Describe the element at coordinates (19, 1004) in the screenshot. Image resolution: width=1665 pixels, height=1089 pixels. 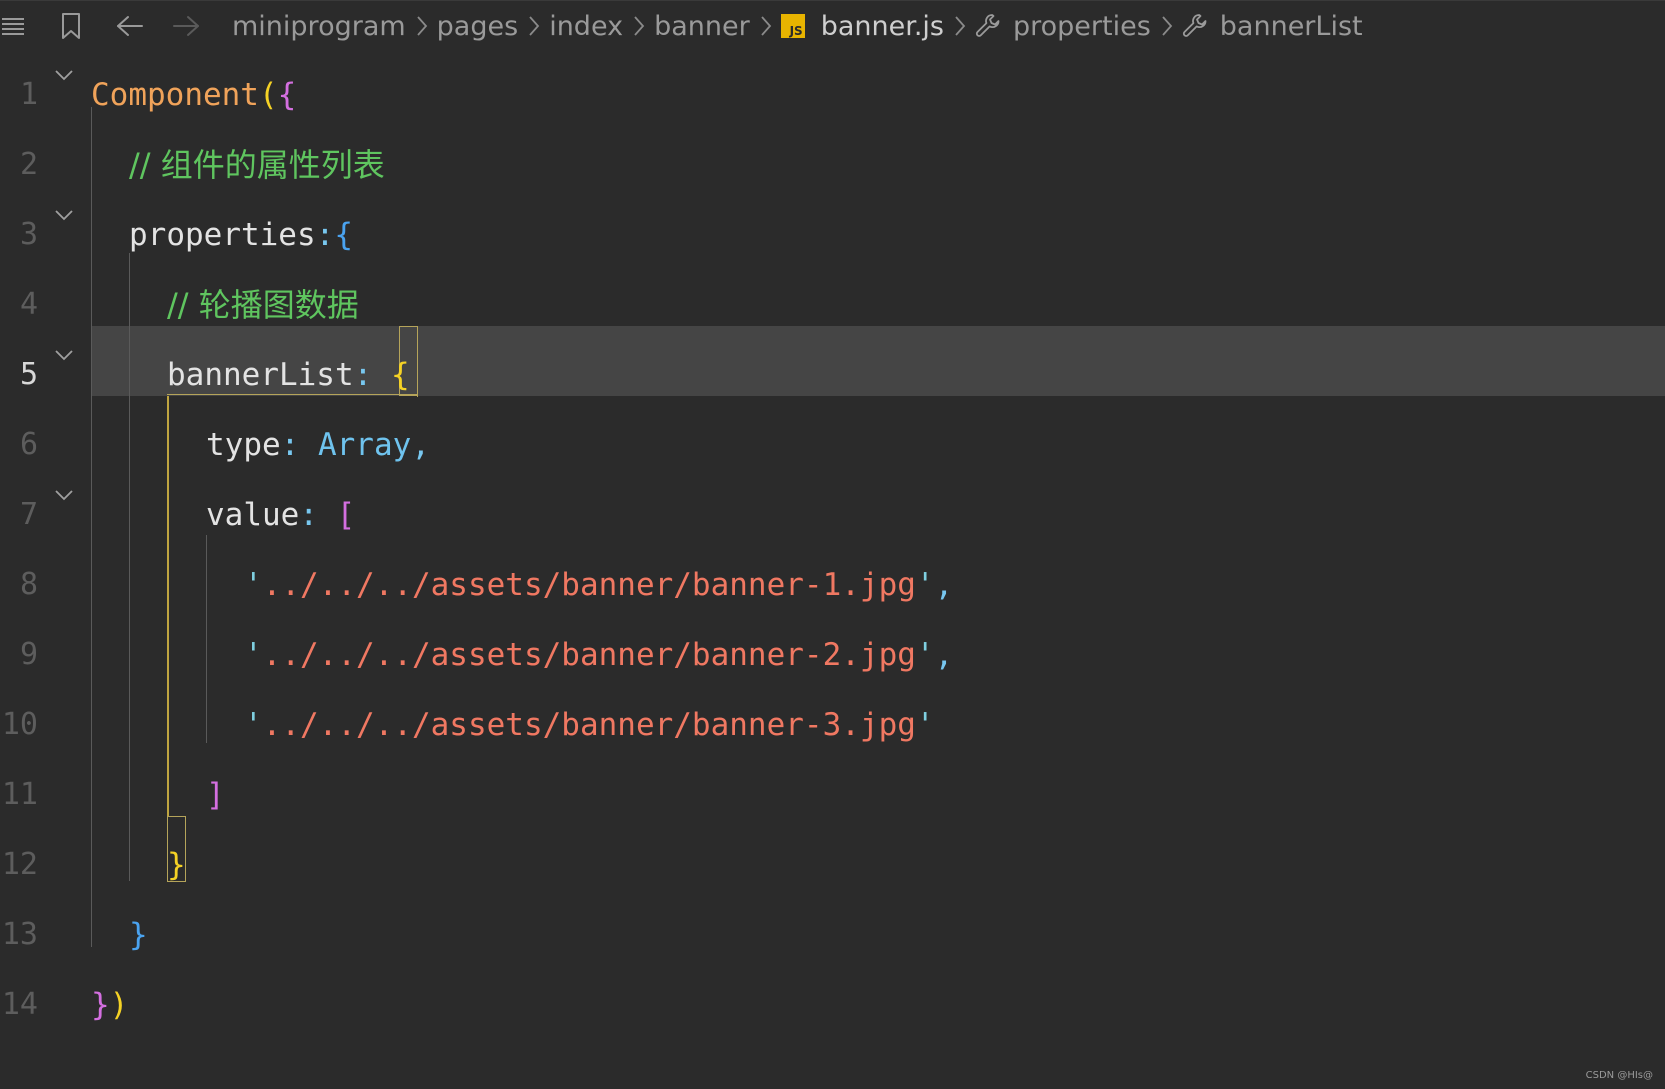
I see `line-number: 14` at that location.